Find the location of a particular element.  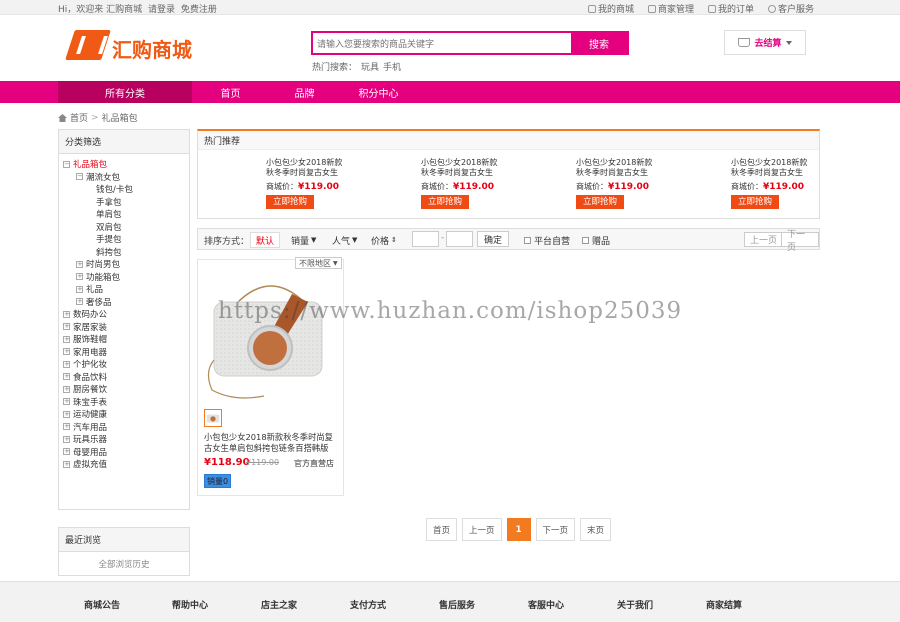

nav-item-brand: 品牌 is located at coordinates (304, 92).